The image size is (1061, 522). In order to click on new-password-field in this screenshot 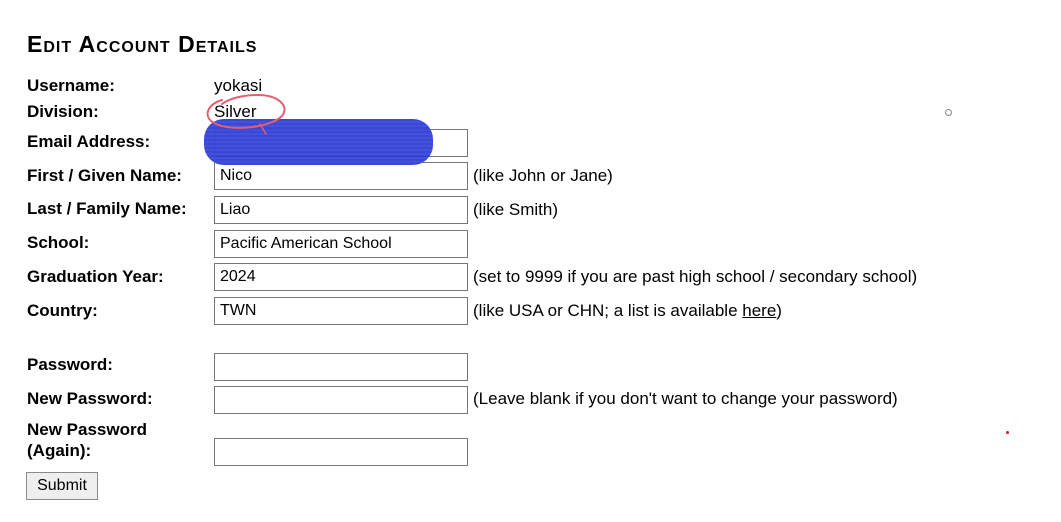, I will do `click(341, 400)`.